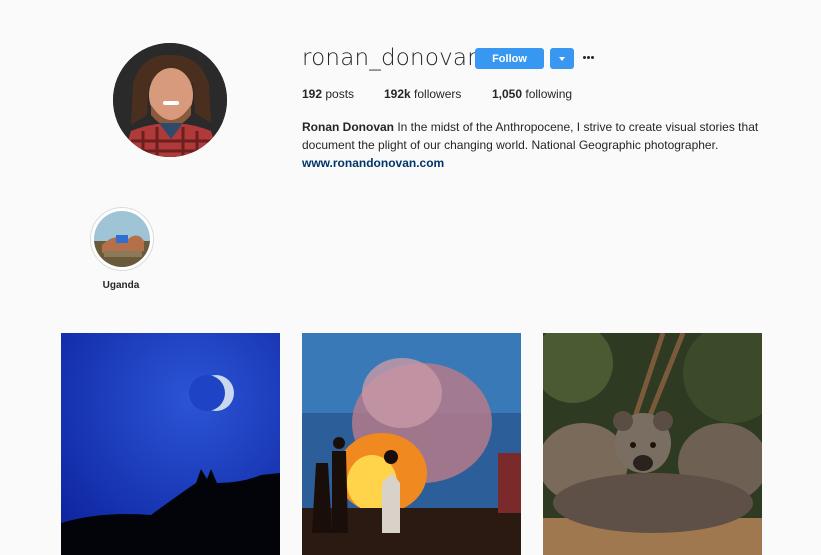 The image size is (821, 555). I want to click on posts-label: posts, so click(340, 94).